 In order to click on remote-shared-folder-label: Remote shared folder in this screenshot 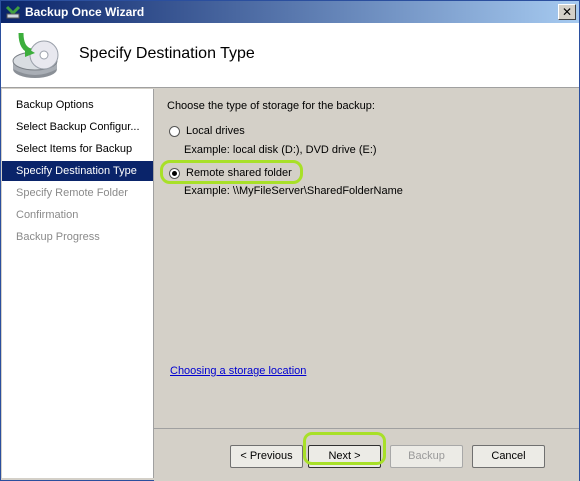, I will do `click(239, 173)`.